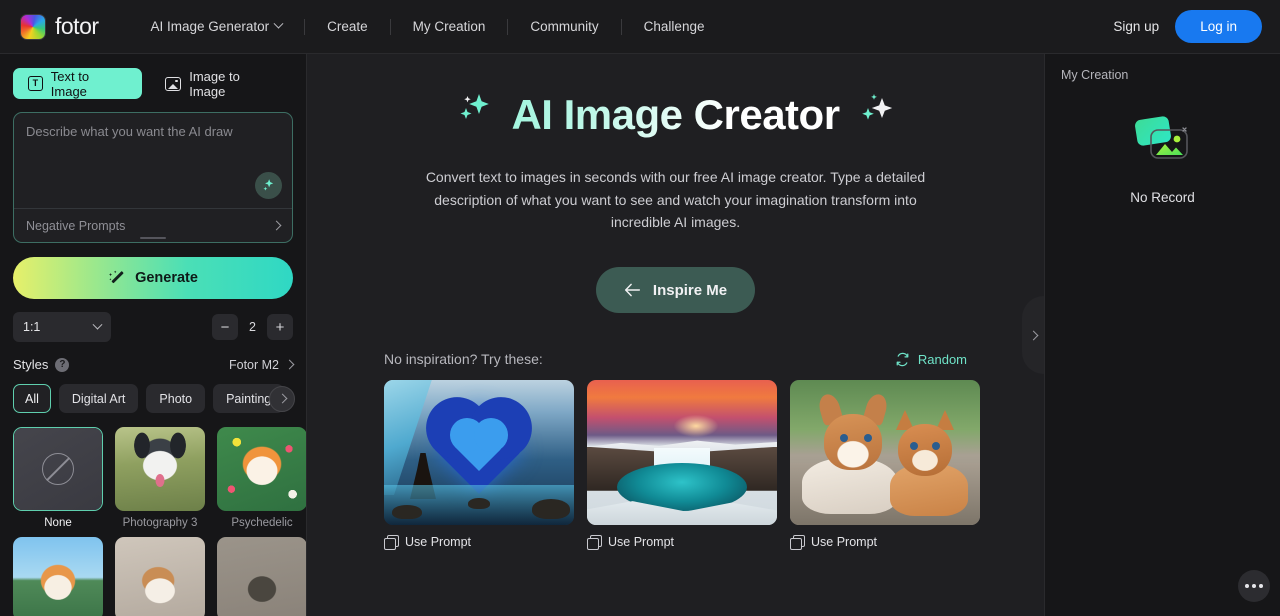 This screenshot has height=616, width=1280. Describe the element at coordinates (35, 83) in the screenshot. I see `text-icon: T` at that location.